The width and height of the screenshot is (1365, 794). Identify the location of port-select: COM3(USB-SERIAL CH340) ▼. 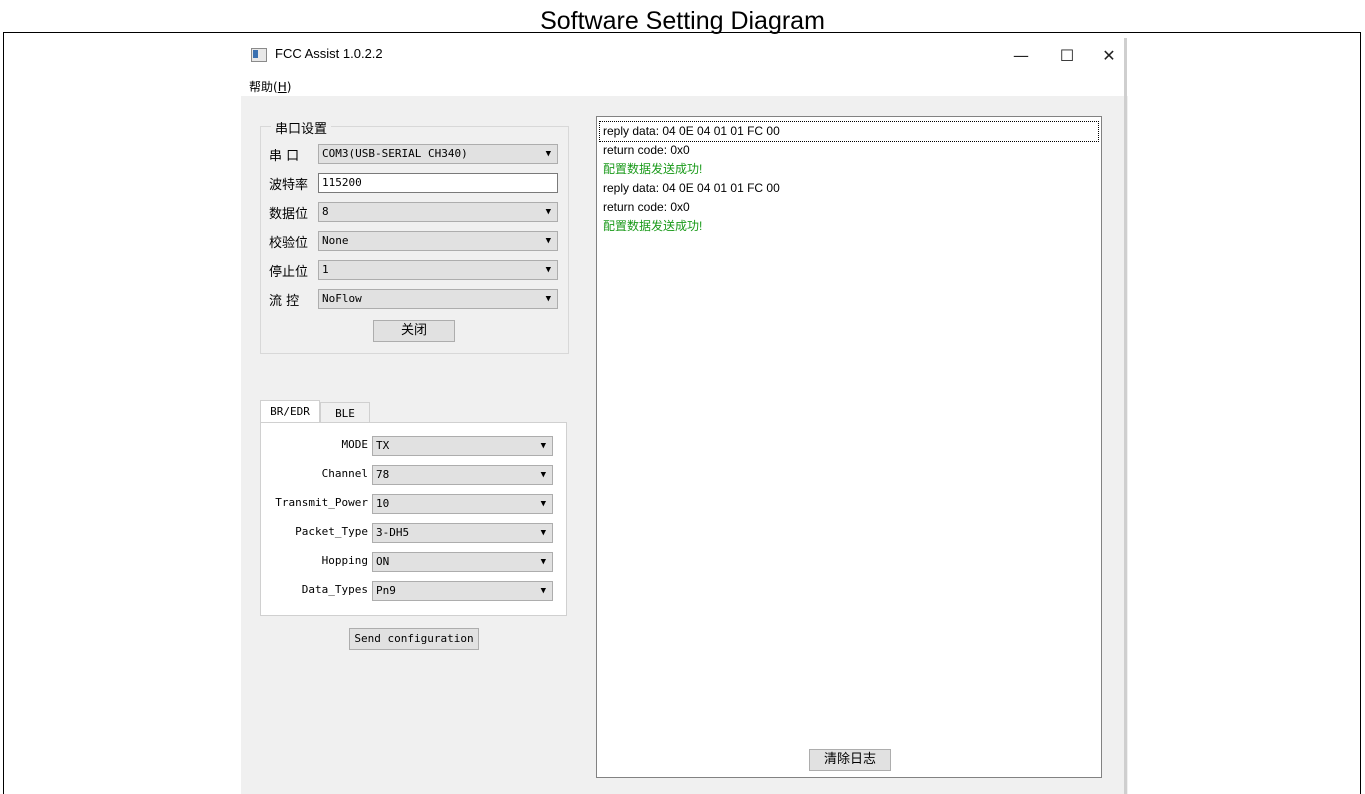
(438, 154).